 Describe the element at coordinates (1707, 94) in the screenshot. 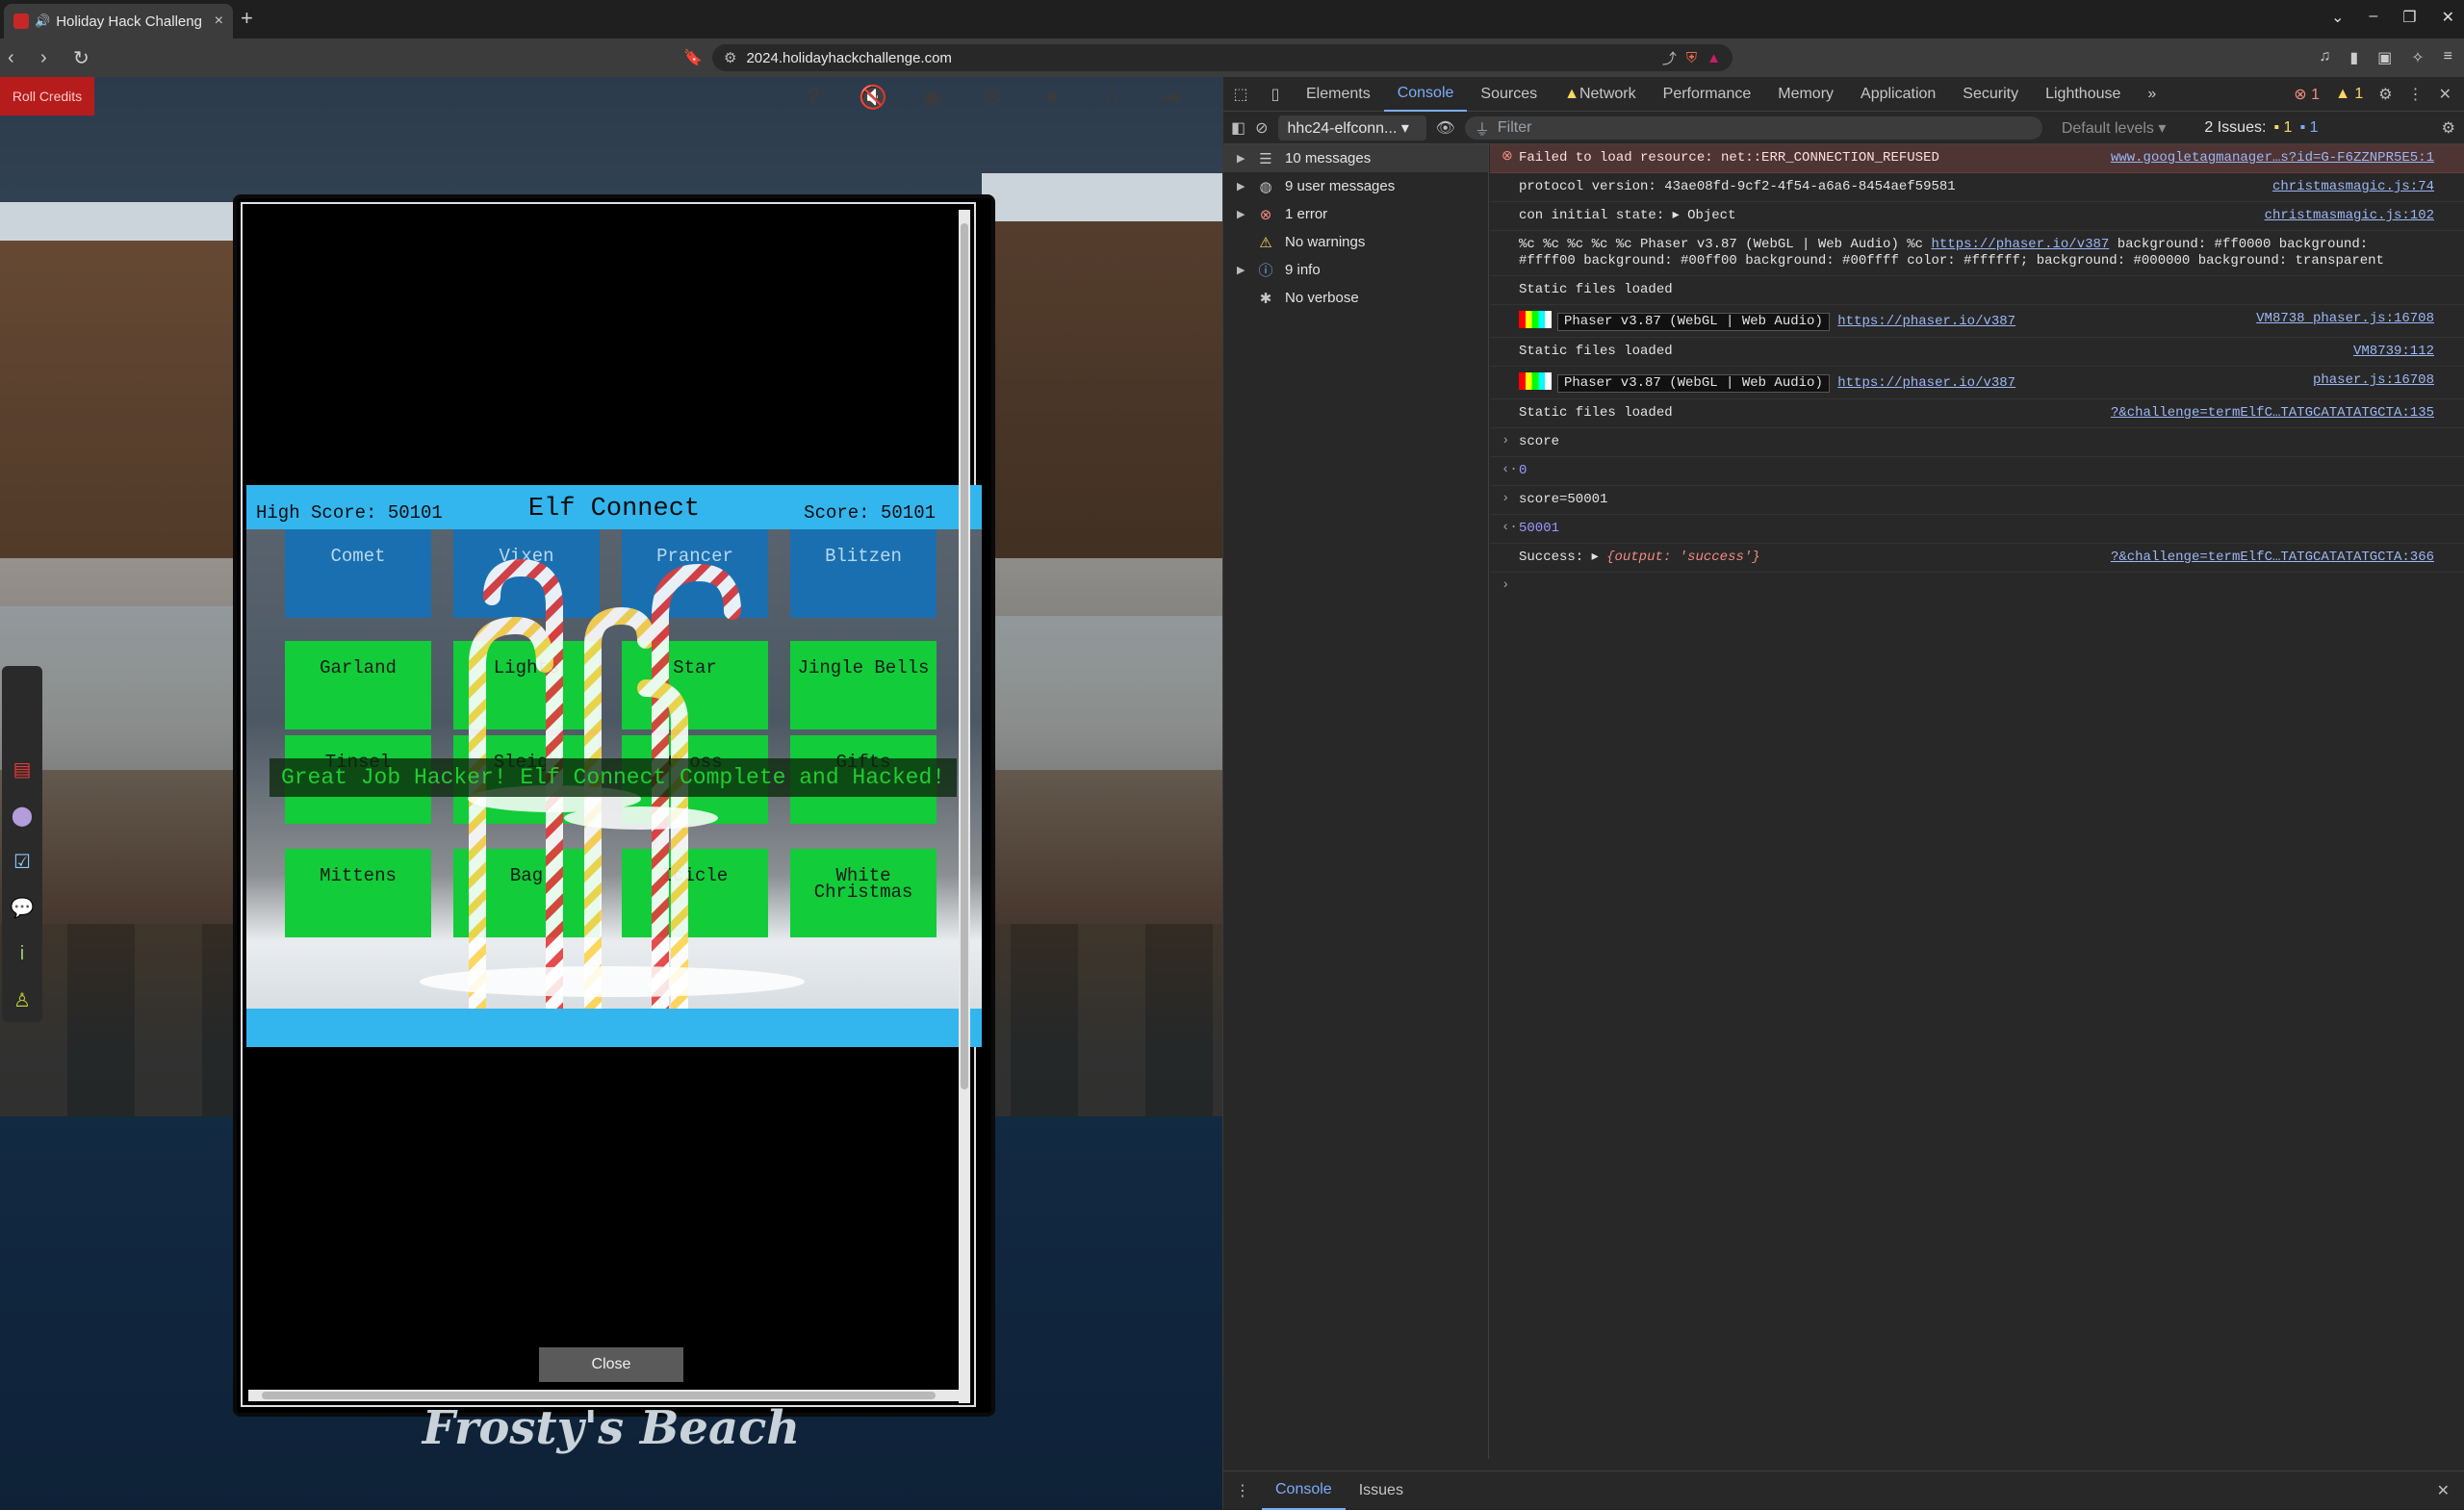

I see `tab-performance: Performance` at that location.